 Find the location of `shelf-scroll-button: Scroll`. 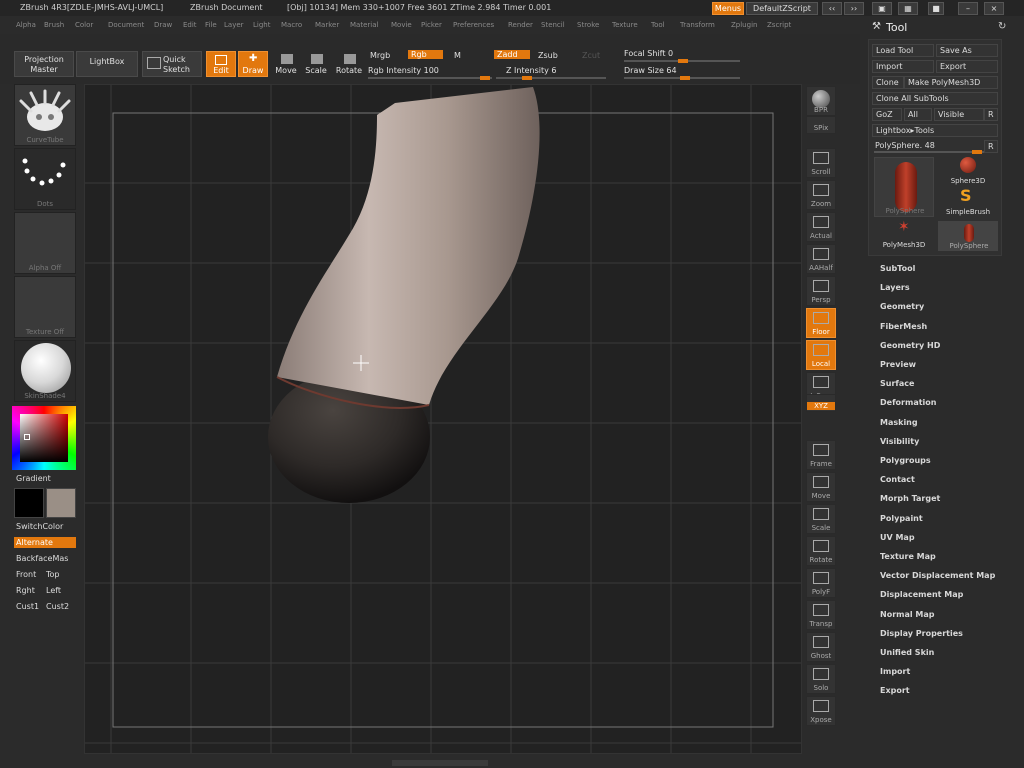

shelf-scroll-button: Scroll is located at coordinates (821, 163).